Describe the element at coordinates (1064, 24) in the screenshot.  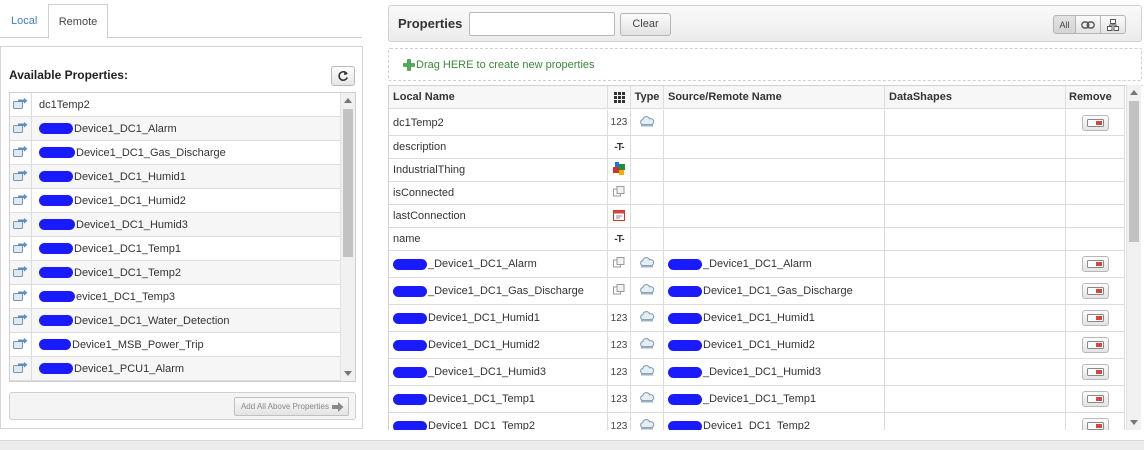
I see `filter-all-button: All` at that location.